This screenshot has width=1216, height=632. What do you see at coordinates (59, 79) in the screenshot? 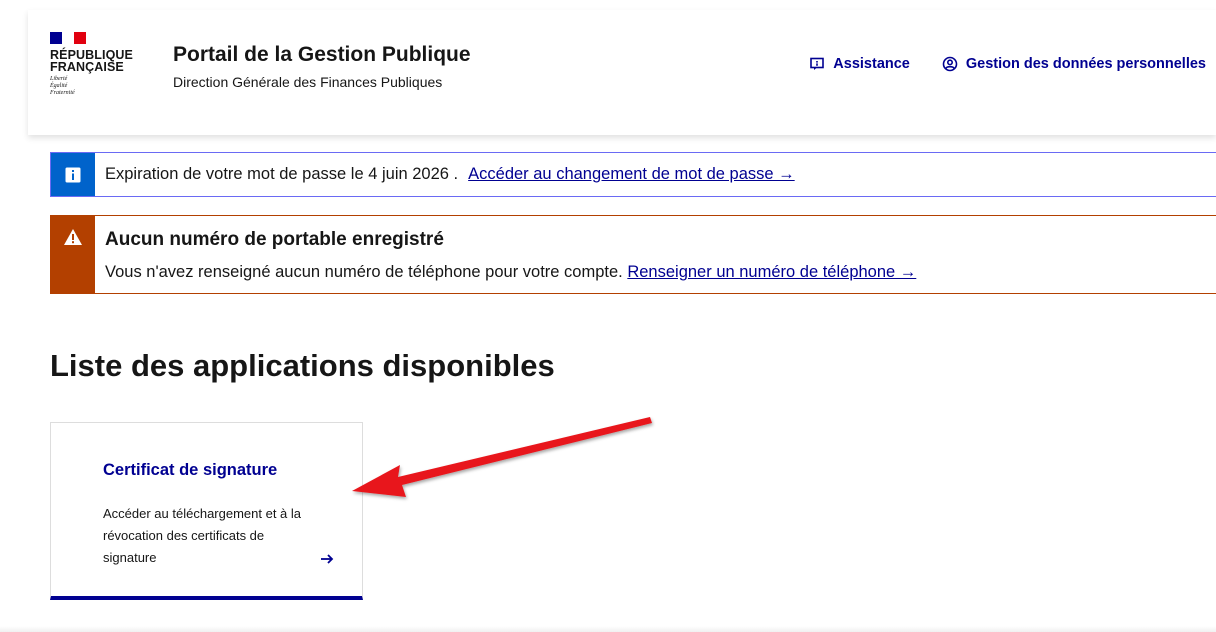
I see `motto-liberte: Liberté` at bounding box center [59, 79].